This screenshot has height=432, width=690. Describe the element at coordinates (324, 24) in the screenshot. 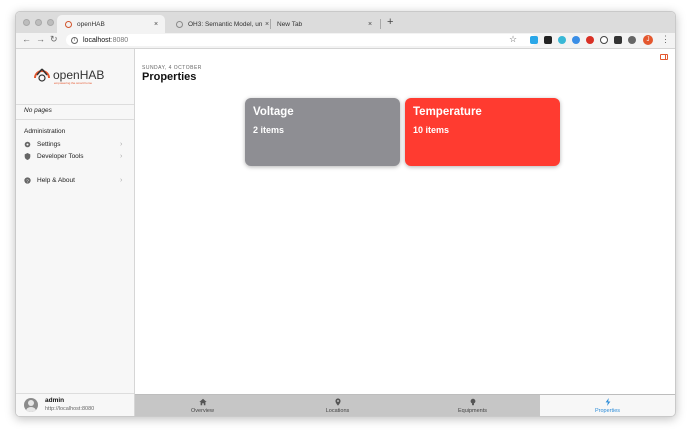

I see `browser-tab-new: New Tab ×` at that location.